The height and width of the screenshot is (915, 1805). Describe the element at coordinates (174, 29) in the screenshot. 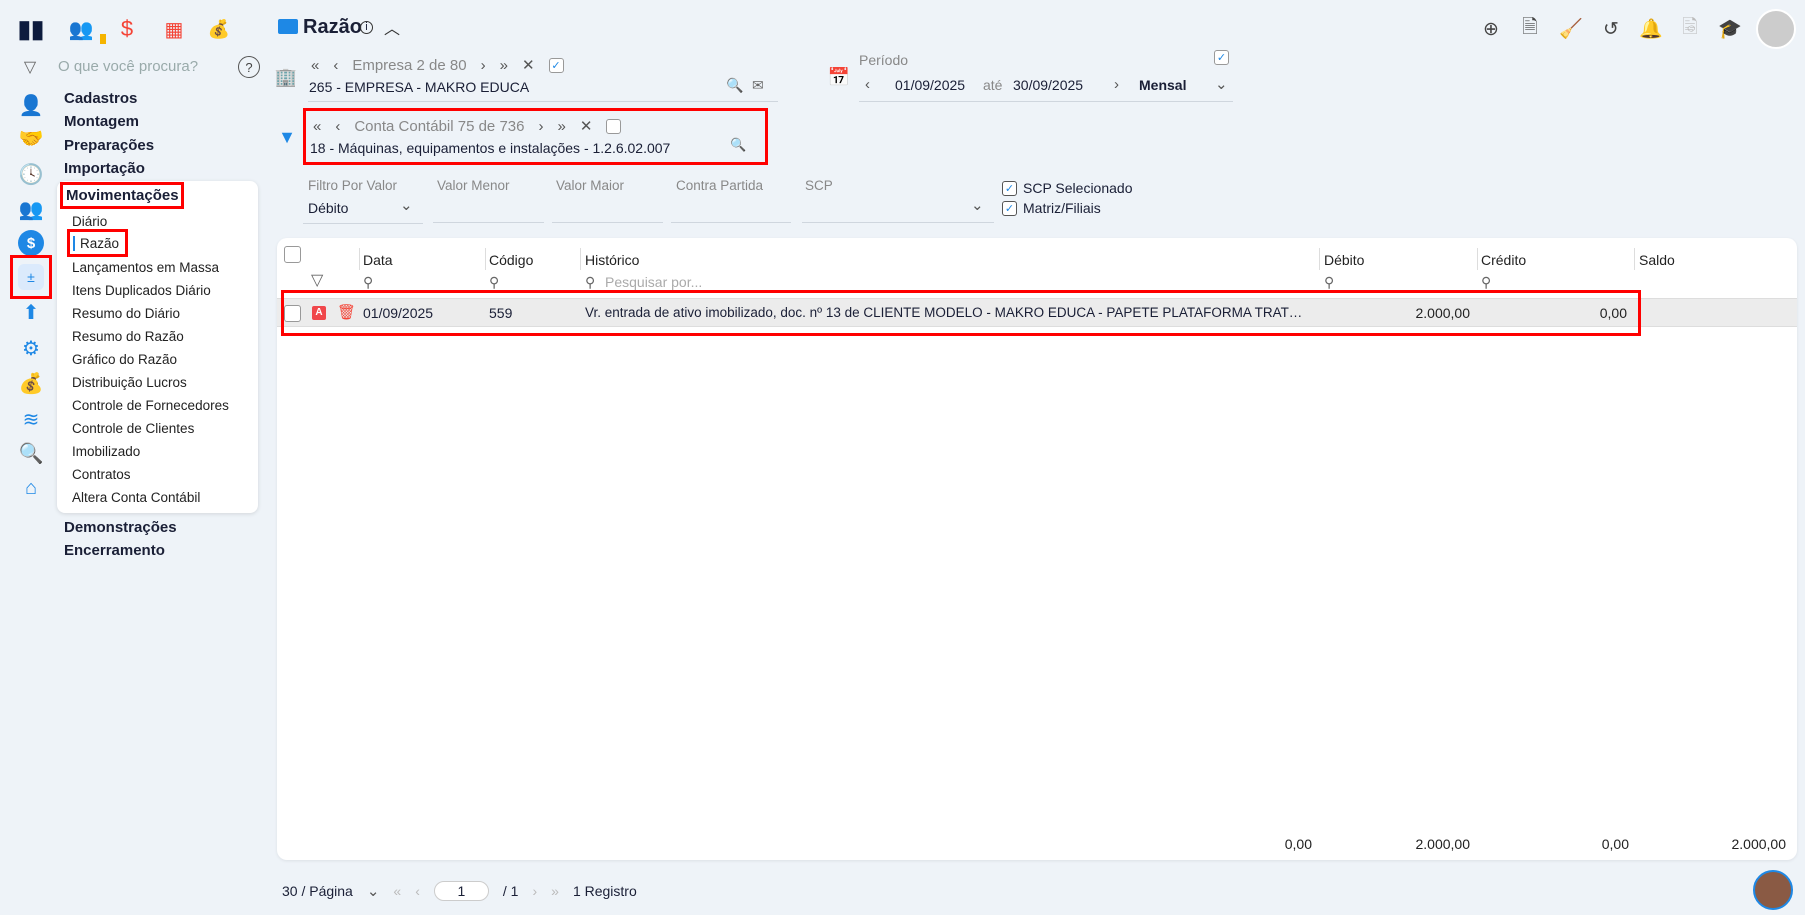

I see `calculator-red-icon: ▦` at that location.